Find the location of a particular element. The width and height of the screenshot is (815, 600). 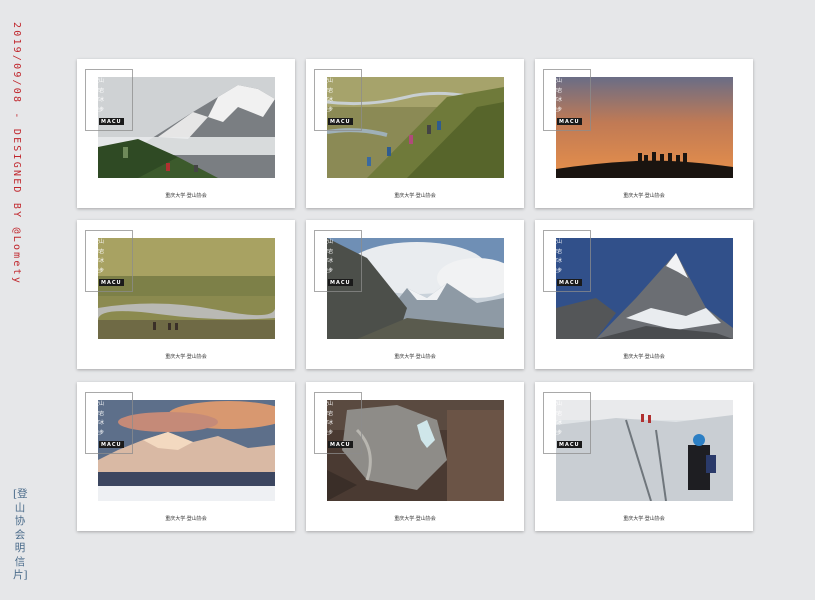

postcard-6: 登山 攀岩 攀冰 徒步 MACU 重庆大学·登山协会 is located at coordinates (644, 294).